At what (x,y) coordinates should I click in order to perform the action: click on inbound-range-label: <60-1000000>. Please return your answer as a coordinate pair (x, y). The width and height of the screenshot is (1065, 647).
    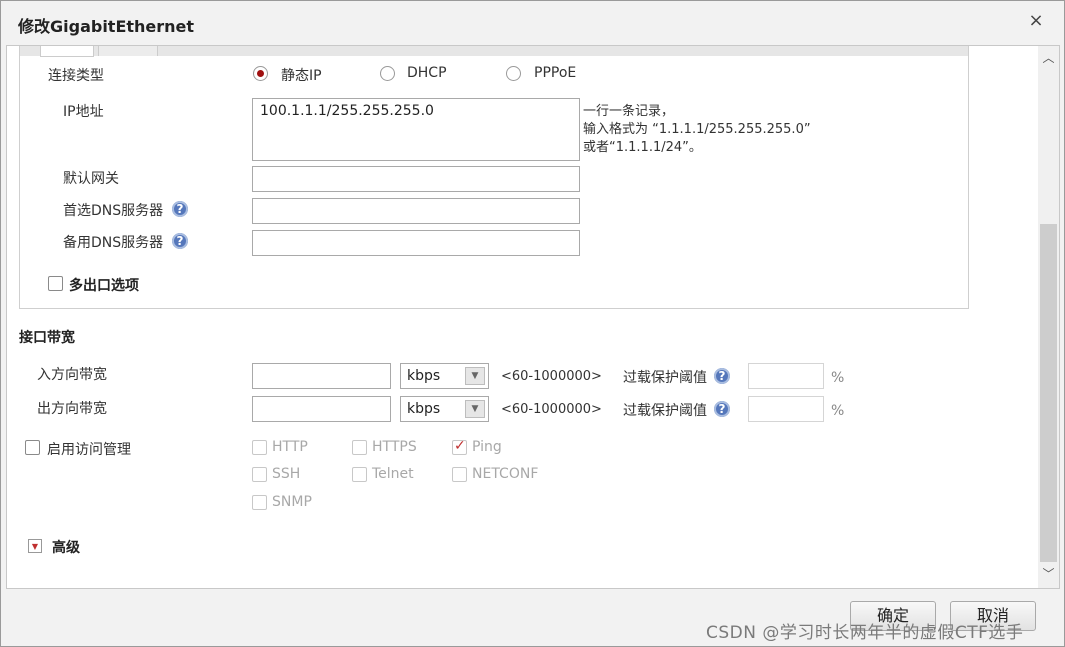
    Looking at the image, I should click on (551, 376).